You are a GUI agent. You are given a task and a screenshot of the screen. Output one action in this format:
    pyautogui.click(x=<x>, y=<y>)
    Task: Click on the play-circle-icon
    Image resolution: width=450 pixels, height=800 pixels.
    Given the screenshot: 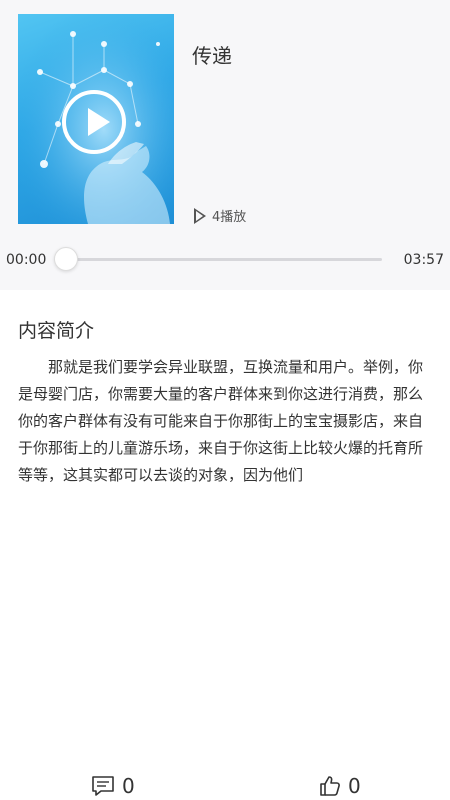 What is the action you would take?
    pyautogui.click(x=94, y=122)
    